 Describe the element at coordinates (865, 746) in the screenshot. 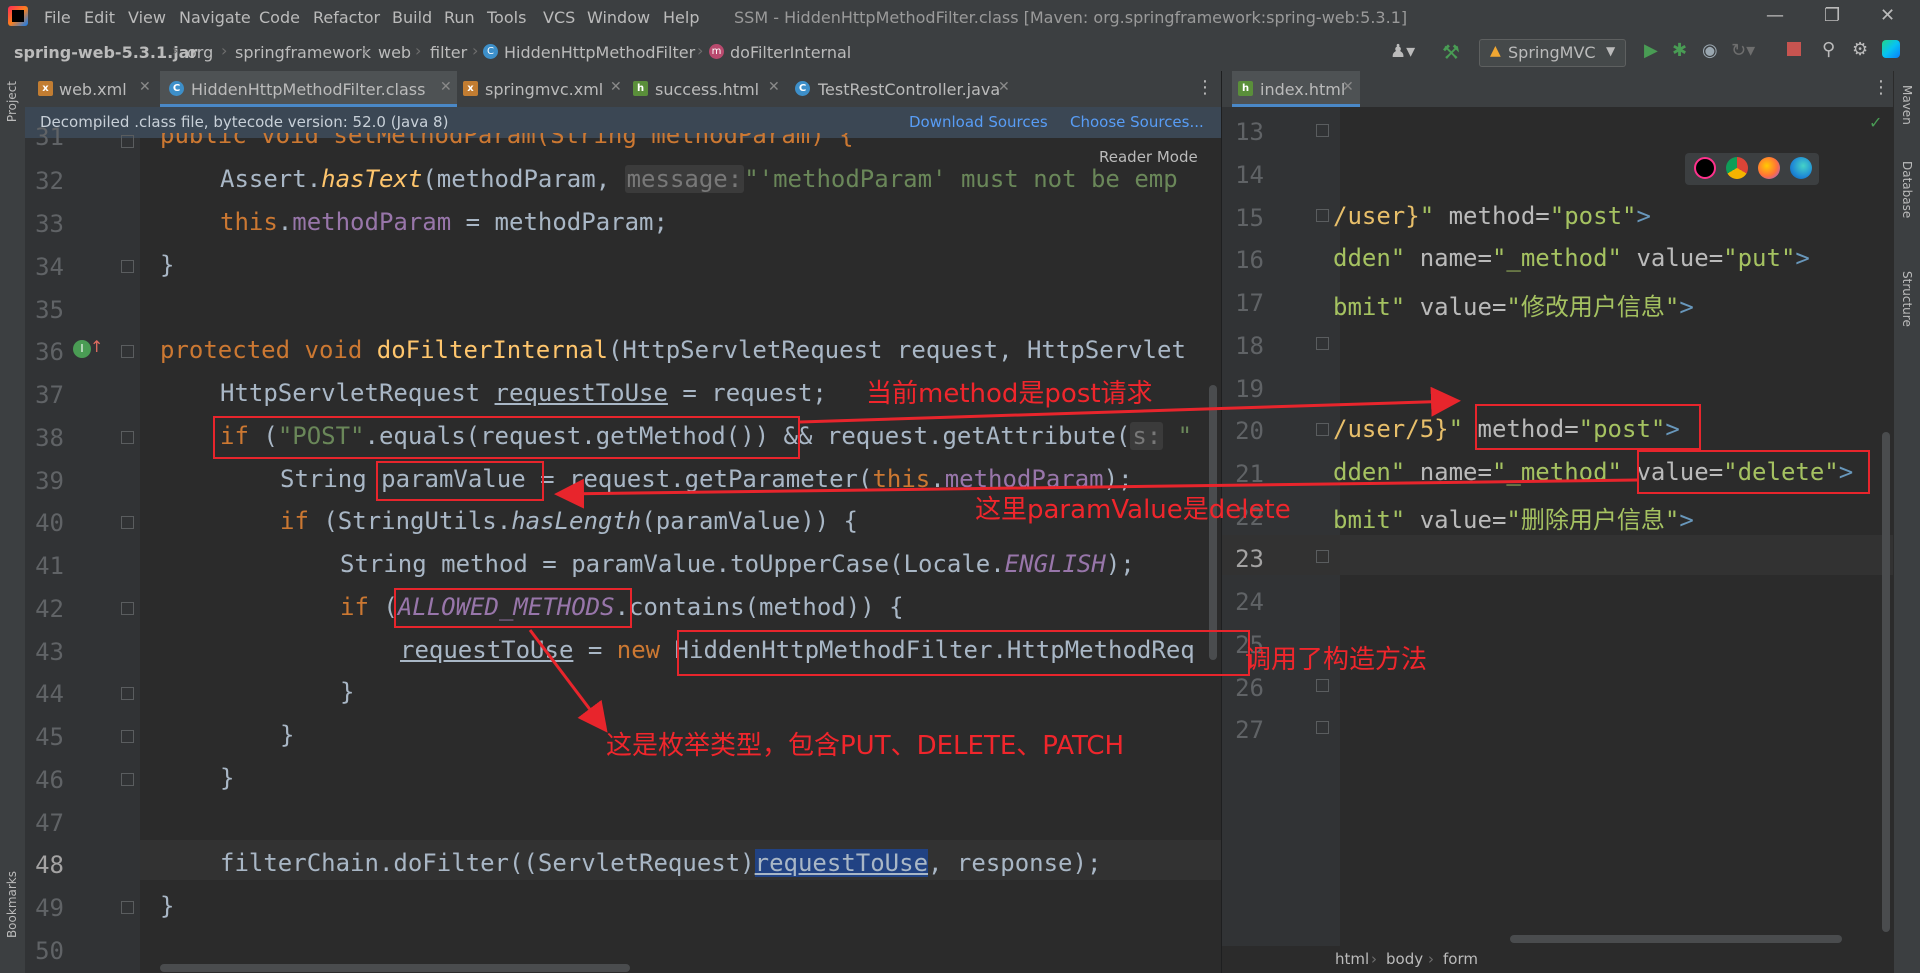

I see `annotation-enum-type: 这是枚举类型，包含PUT、DELETE、PATCH` at that location.